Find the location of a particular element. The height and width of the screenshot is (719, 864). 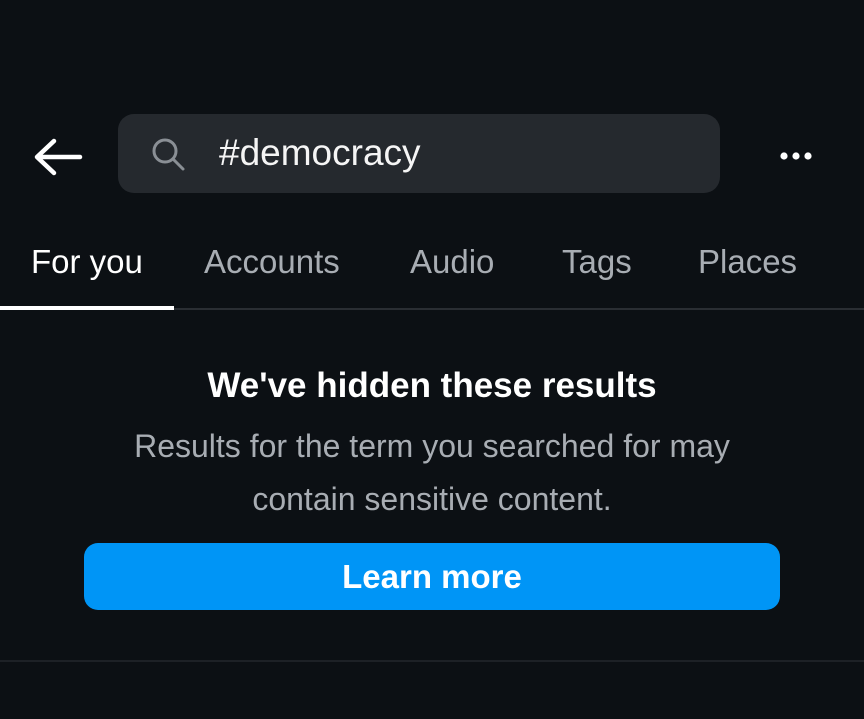

arrow-left-icon is located at coordinates (58, 157).